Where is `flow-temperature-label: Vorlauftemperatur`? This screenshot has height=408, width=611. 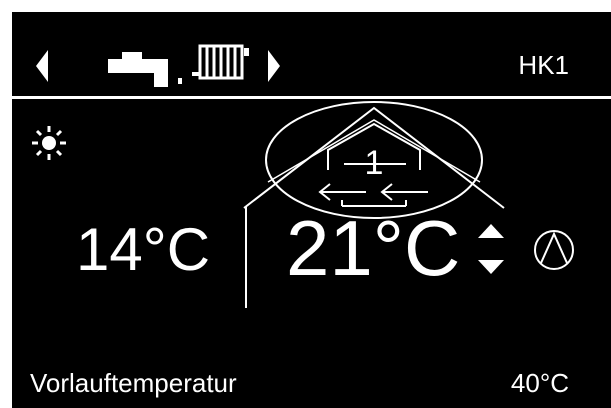
flow-temperature-label: Vorlauftemperatur is located at coordinates (133, 383).